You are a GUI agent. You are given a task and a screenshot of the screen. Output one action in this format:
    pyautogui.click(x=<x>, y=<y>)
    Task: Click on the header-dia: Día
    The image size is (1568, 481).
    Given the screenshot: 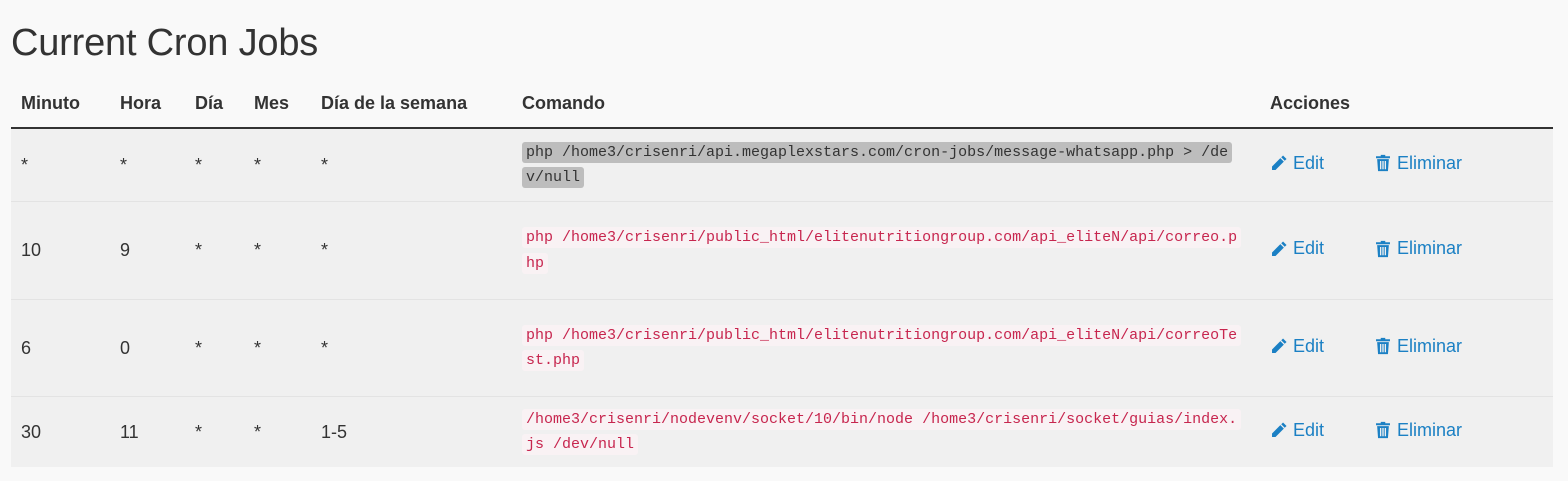 What is the action you would take?
    pyautogui.click(x=214, y=104)
    